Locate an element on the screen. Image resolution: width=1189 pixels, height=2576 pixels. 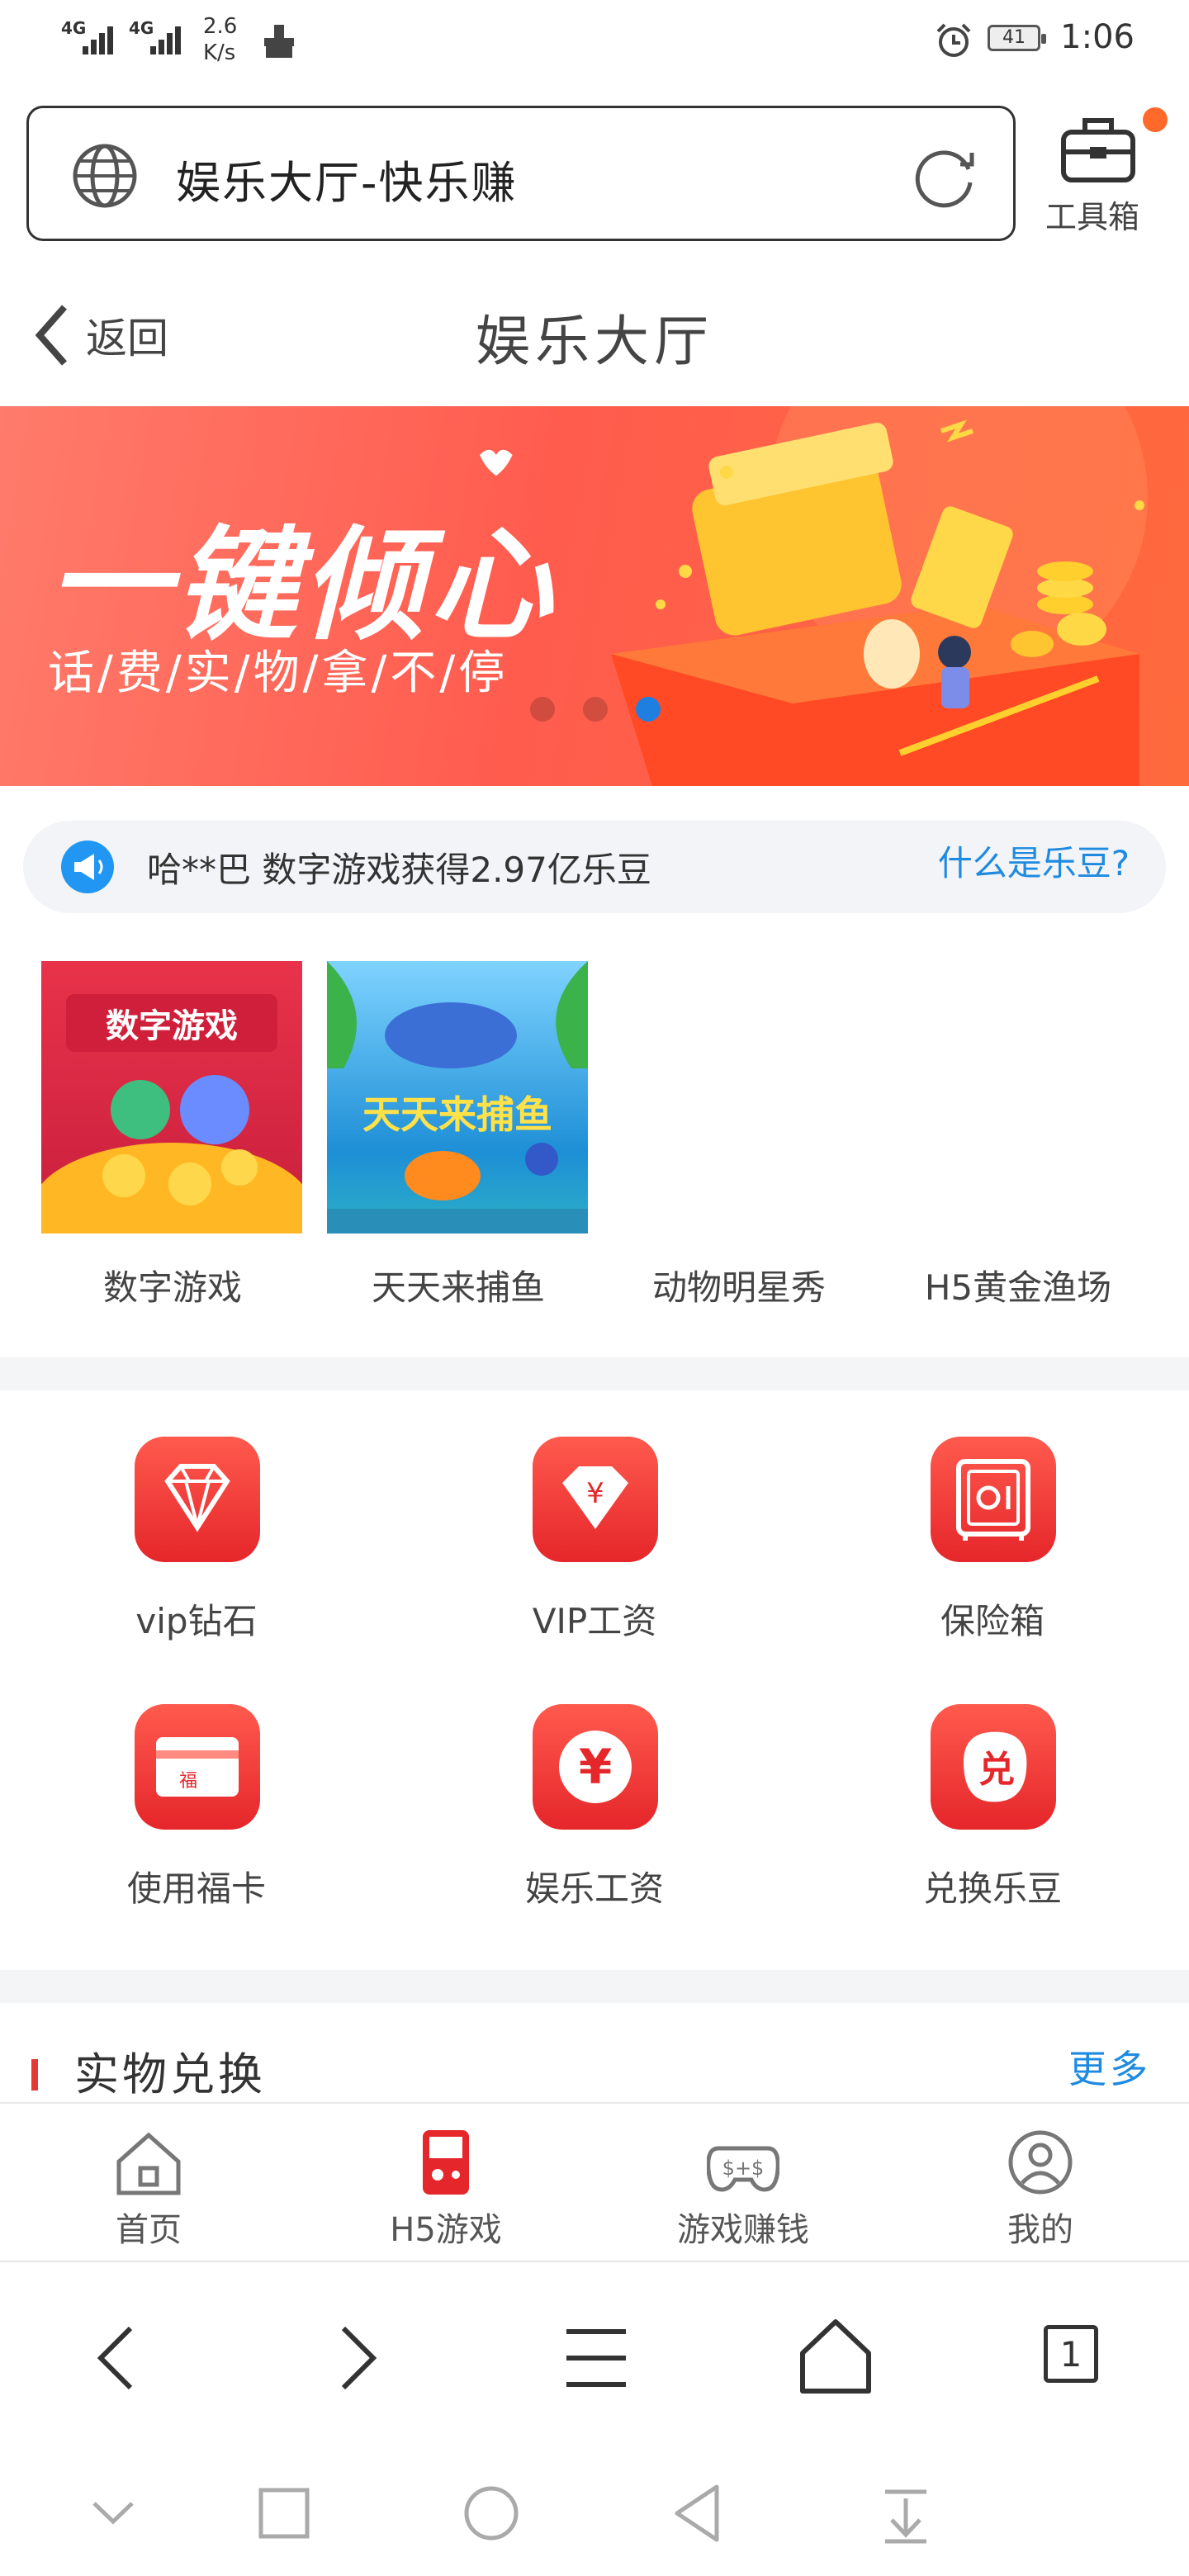
exchange-icon: 兑 is located at coordinates (993, 1767).